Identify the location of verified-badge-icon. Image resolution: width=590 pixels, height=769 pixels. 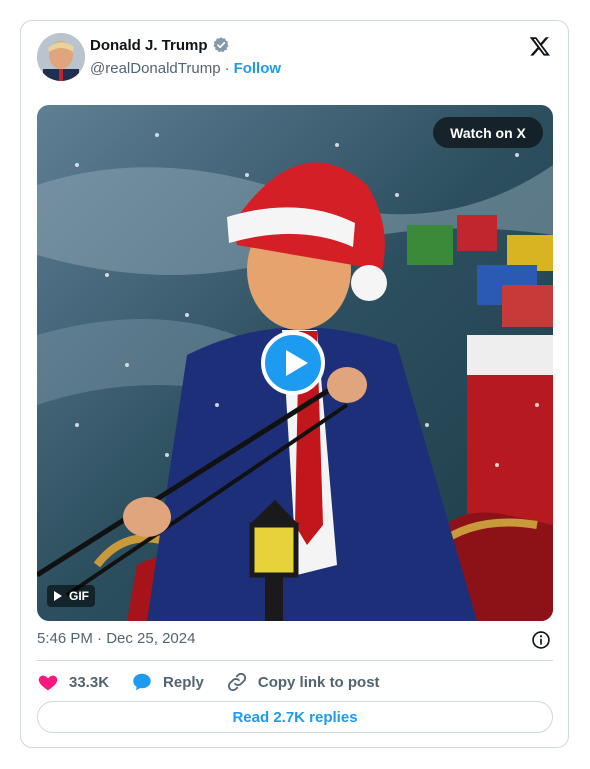
(220, 45).